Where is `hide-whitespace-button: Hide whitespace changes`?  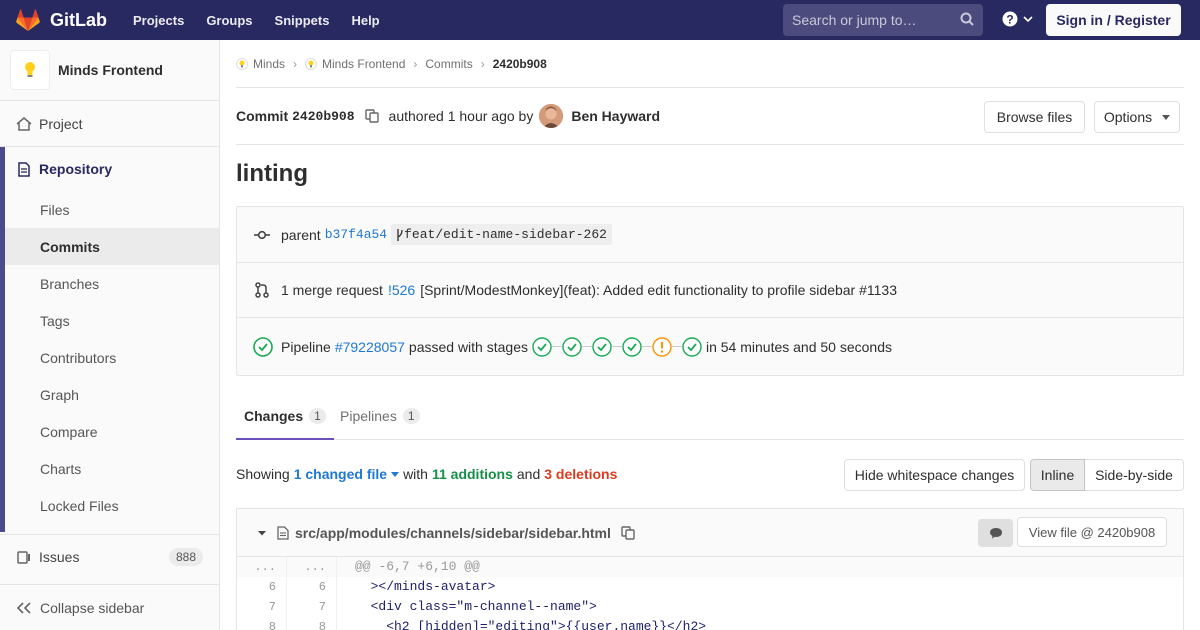
hide-whitespace-button: Hide whitespace changes is located at coordinates (934, 475).